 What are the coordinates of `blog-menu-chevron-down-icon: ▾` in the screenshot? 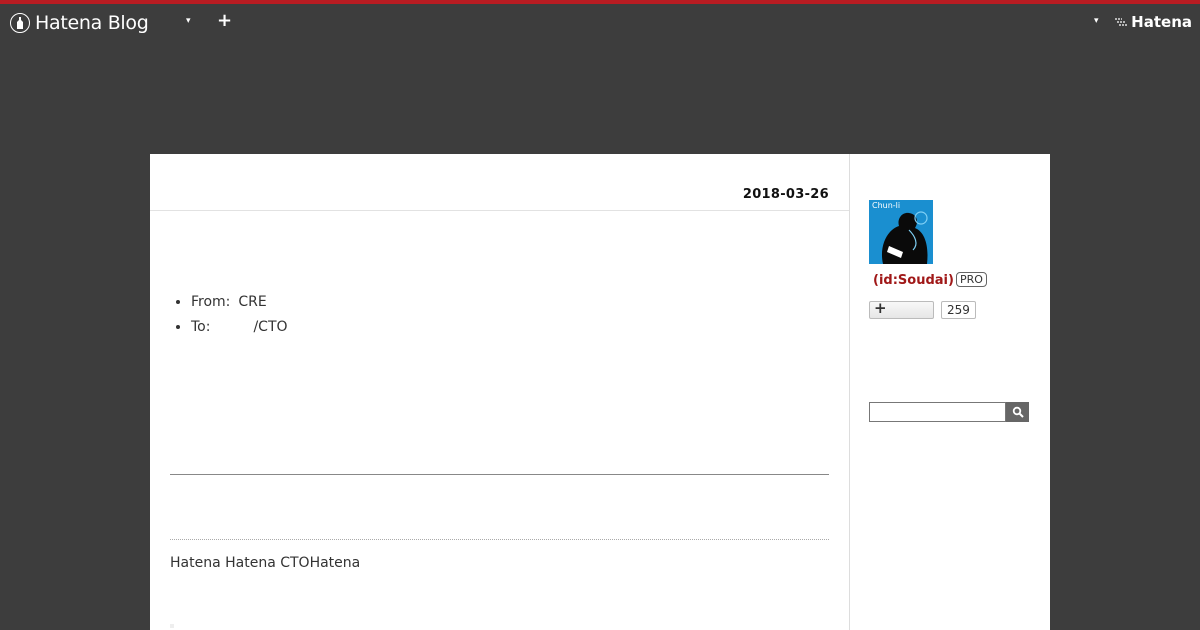 It's located at (188, 21).